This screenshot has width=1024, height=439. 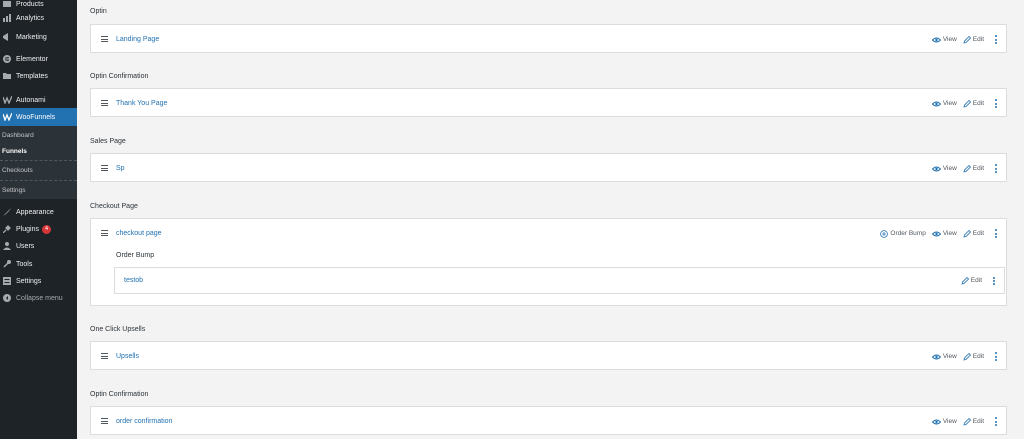 What do you see at coordinates (141, 103) in the screenshot?
I see `step-title-link: Thank You Page` at bounding box center [141, 103].